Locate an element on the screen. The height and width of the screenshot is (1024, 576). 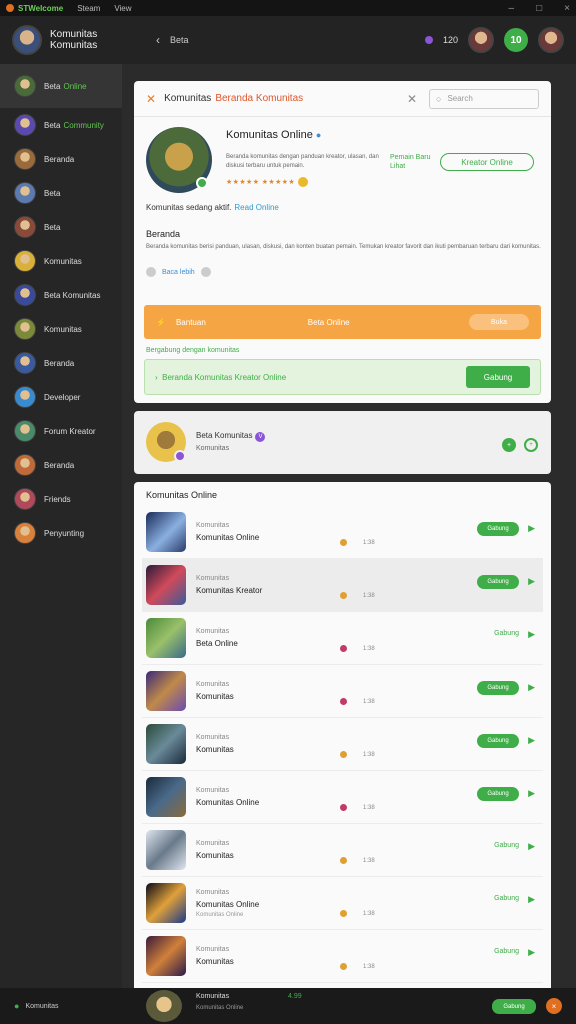
friend-avatar-large is located at coordinates (166, 442).